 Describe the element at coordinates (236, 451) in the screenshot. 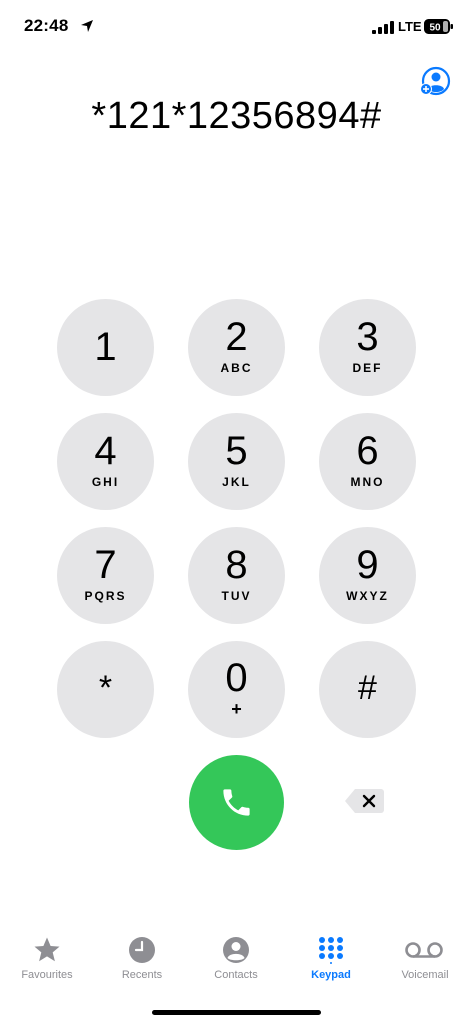

I see `key-digit: 5` at that location.